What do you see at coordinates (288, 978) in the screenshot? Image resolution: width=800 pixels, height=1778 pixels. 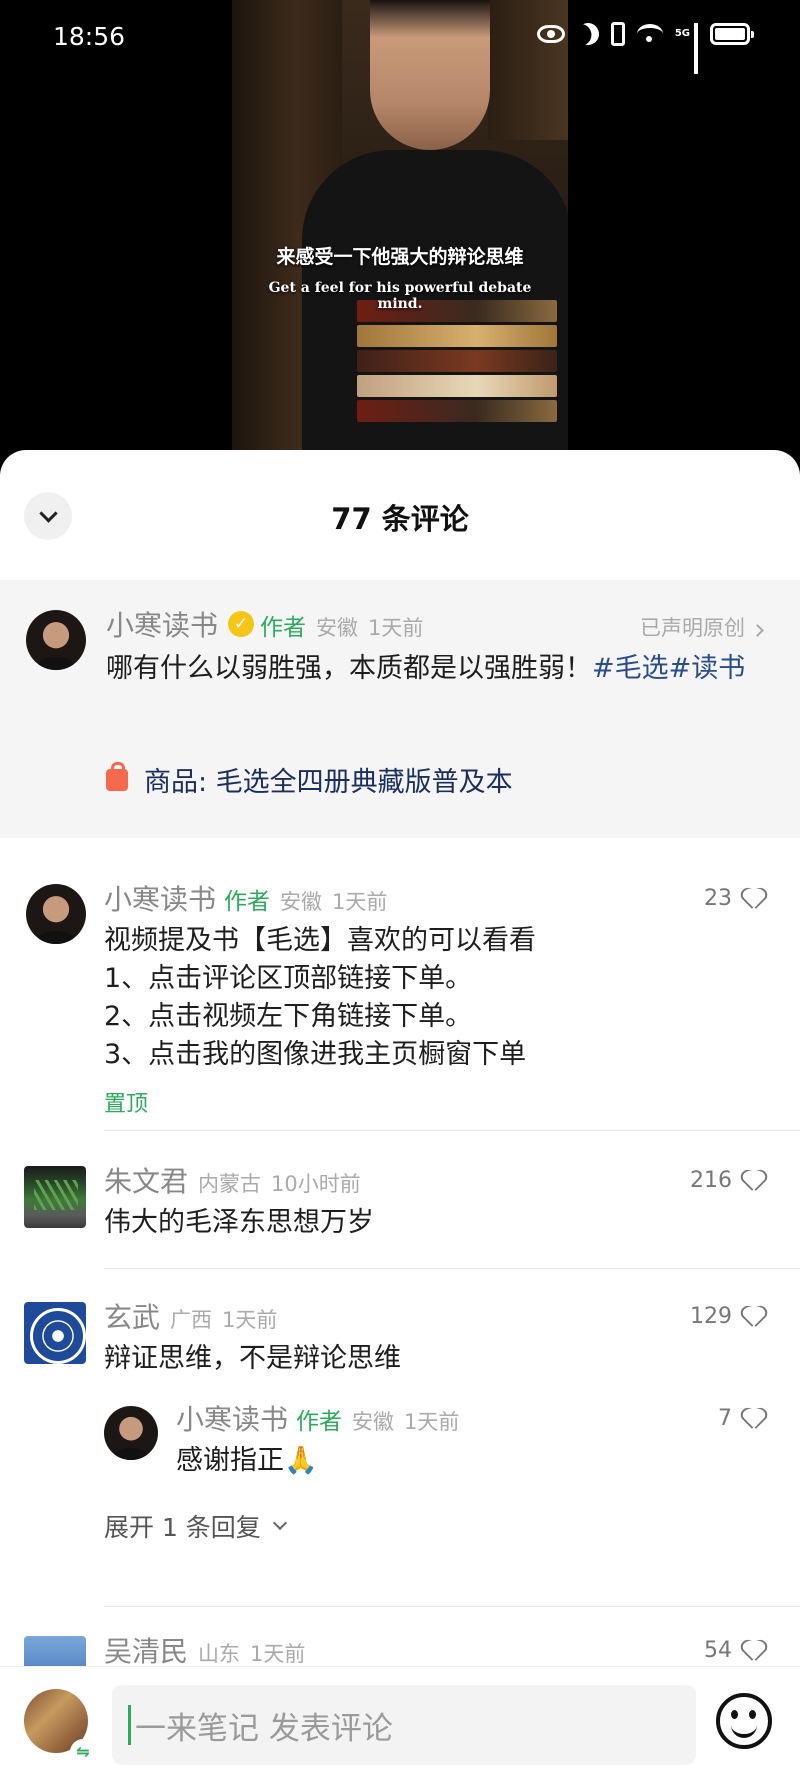 I see `comment-line: 1、点击评论区顶部链接下单。` at bounding box center [288, 978].